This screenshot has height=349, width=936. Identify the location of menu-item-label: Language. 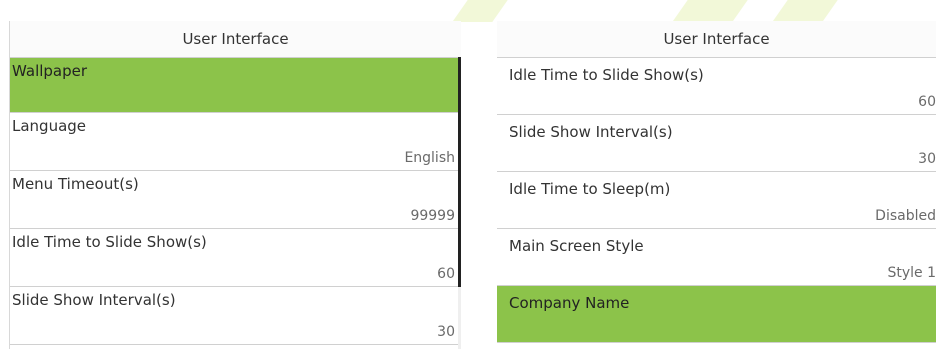
(49, 126).